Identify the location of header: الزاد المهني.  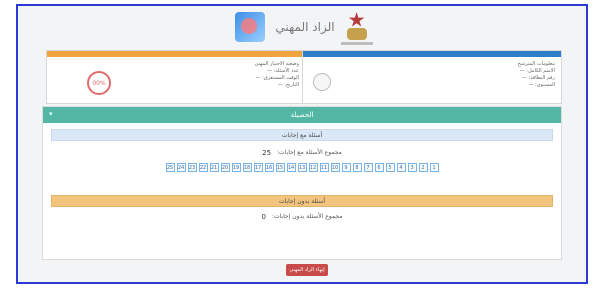
(302, 27).